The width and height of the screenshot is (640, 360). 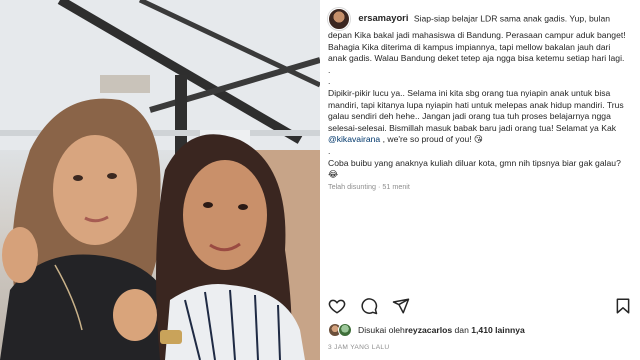 What do you see at coordinates (383, 17) in the screenshot?
I see `username-link: ersamayori` at bounding box center [383, 17].